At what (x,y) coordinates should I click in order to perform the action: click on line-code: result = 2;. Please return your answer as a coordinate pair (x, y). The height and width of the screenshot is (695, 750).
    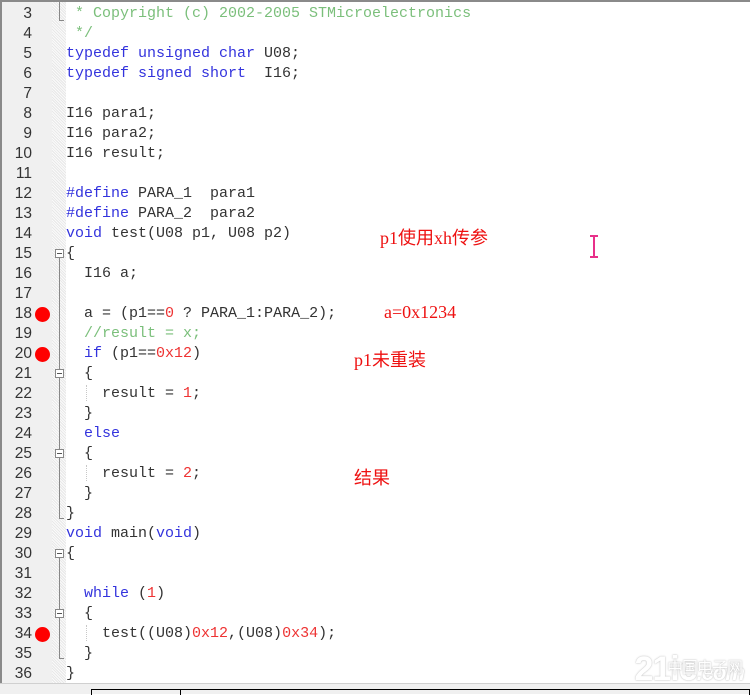
    Looking at the image, I should click on (133, 474).